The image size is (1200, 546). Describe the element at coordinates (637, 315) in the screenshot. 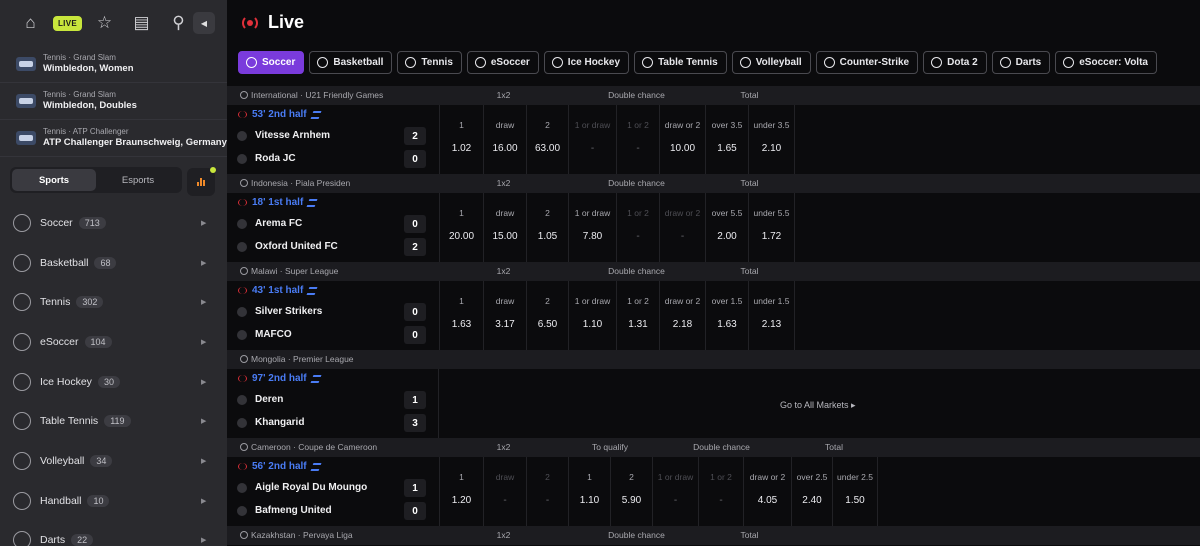

I see `odds-cell: 1 or 2 1.31` at that location.